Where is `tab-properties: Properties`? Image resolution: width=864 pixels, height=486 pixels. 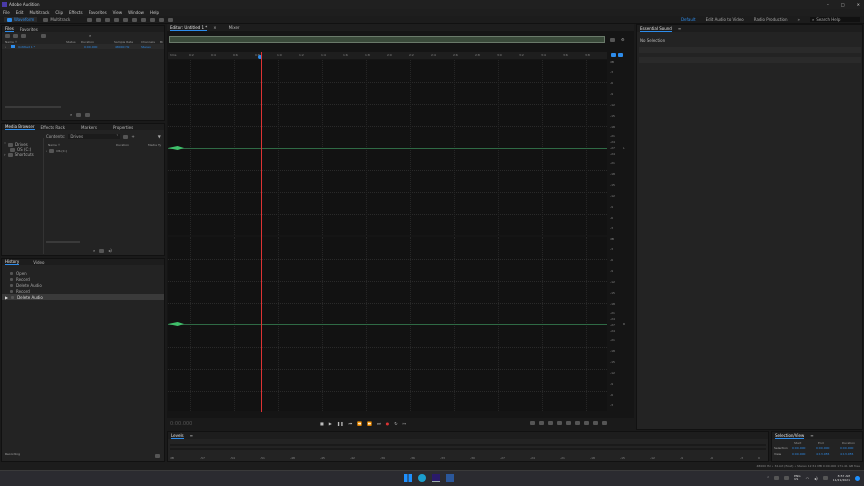
tab-properties: Properties is located at coordinates (123, 127).